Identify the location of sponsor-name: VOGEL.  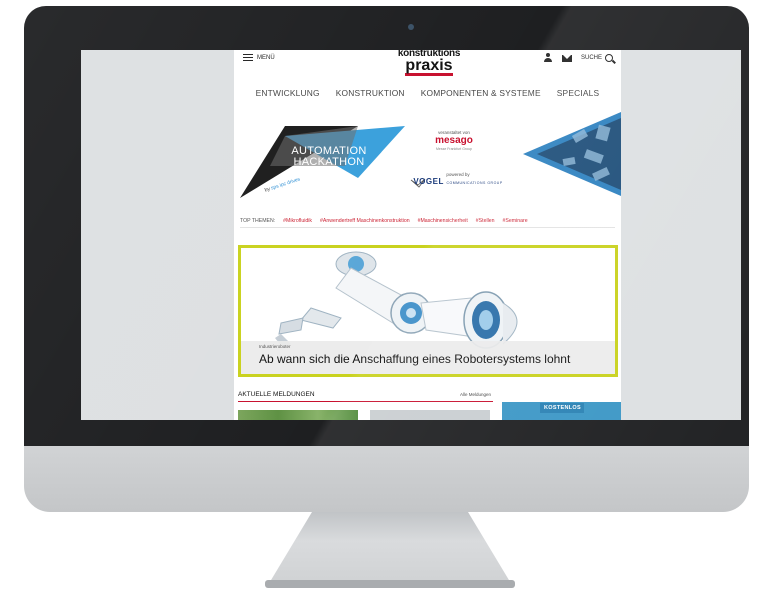
(428, 181).